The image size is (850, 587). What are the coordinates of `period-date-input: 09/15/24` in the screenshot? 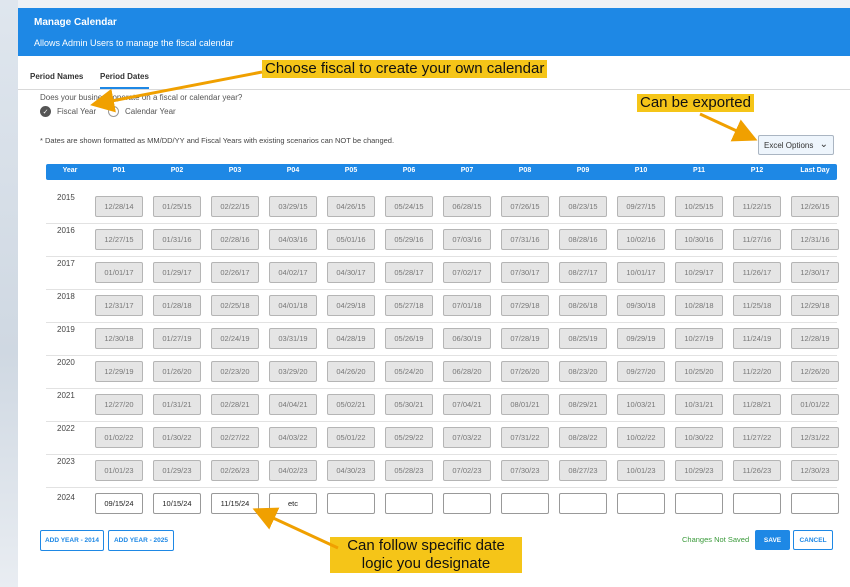 It's located at (119, 503).